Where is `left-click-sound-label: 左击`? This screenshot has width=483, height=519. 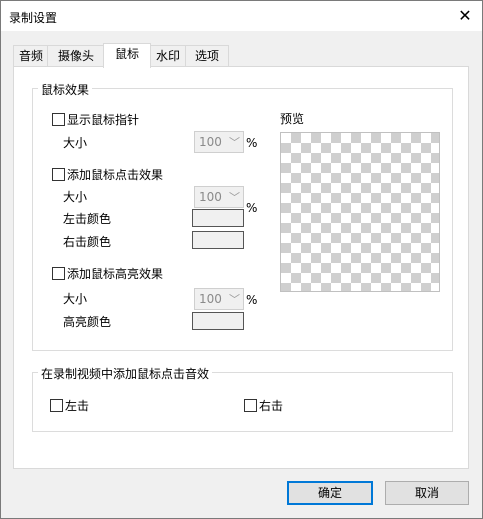 left-click-sound-label: 左击 is located at coordinates (77, 406).